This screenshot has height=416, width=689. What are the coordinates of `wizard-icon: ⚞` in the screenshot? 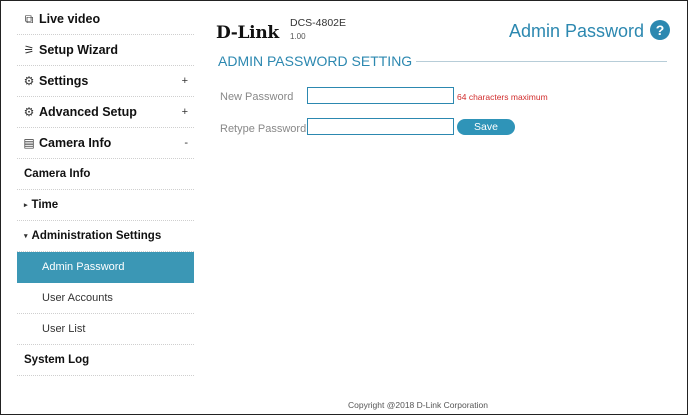 It's located at (29, 50).